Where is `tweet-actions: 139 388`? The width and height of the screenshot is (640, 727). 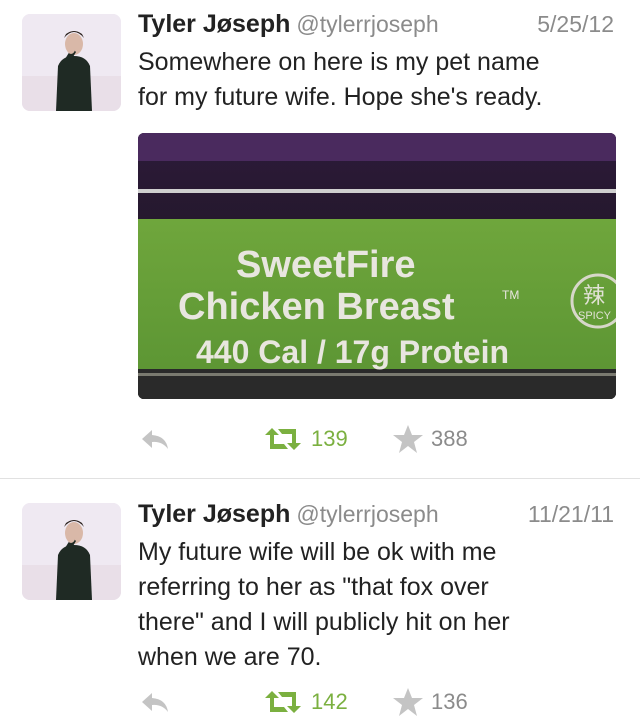 tweet-actions: 139 388 is located at coordinates (378, 439).